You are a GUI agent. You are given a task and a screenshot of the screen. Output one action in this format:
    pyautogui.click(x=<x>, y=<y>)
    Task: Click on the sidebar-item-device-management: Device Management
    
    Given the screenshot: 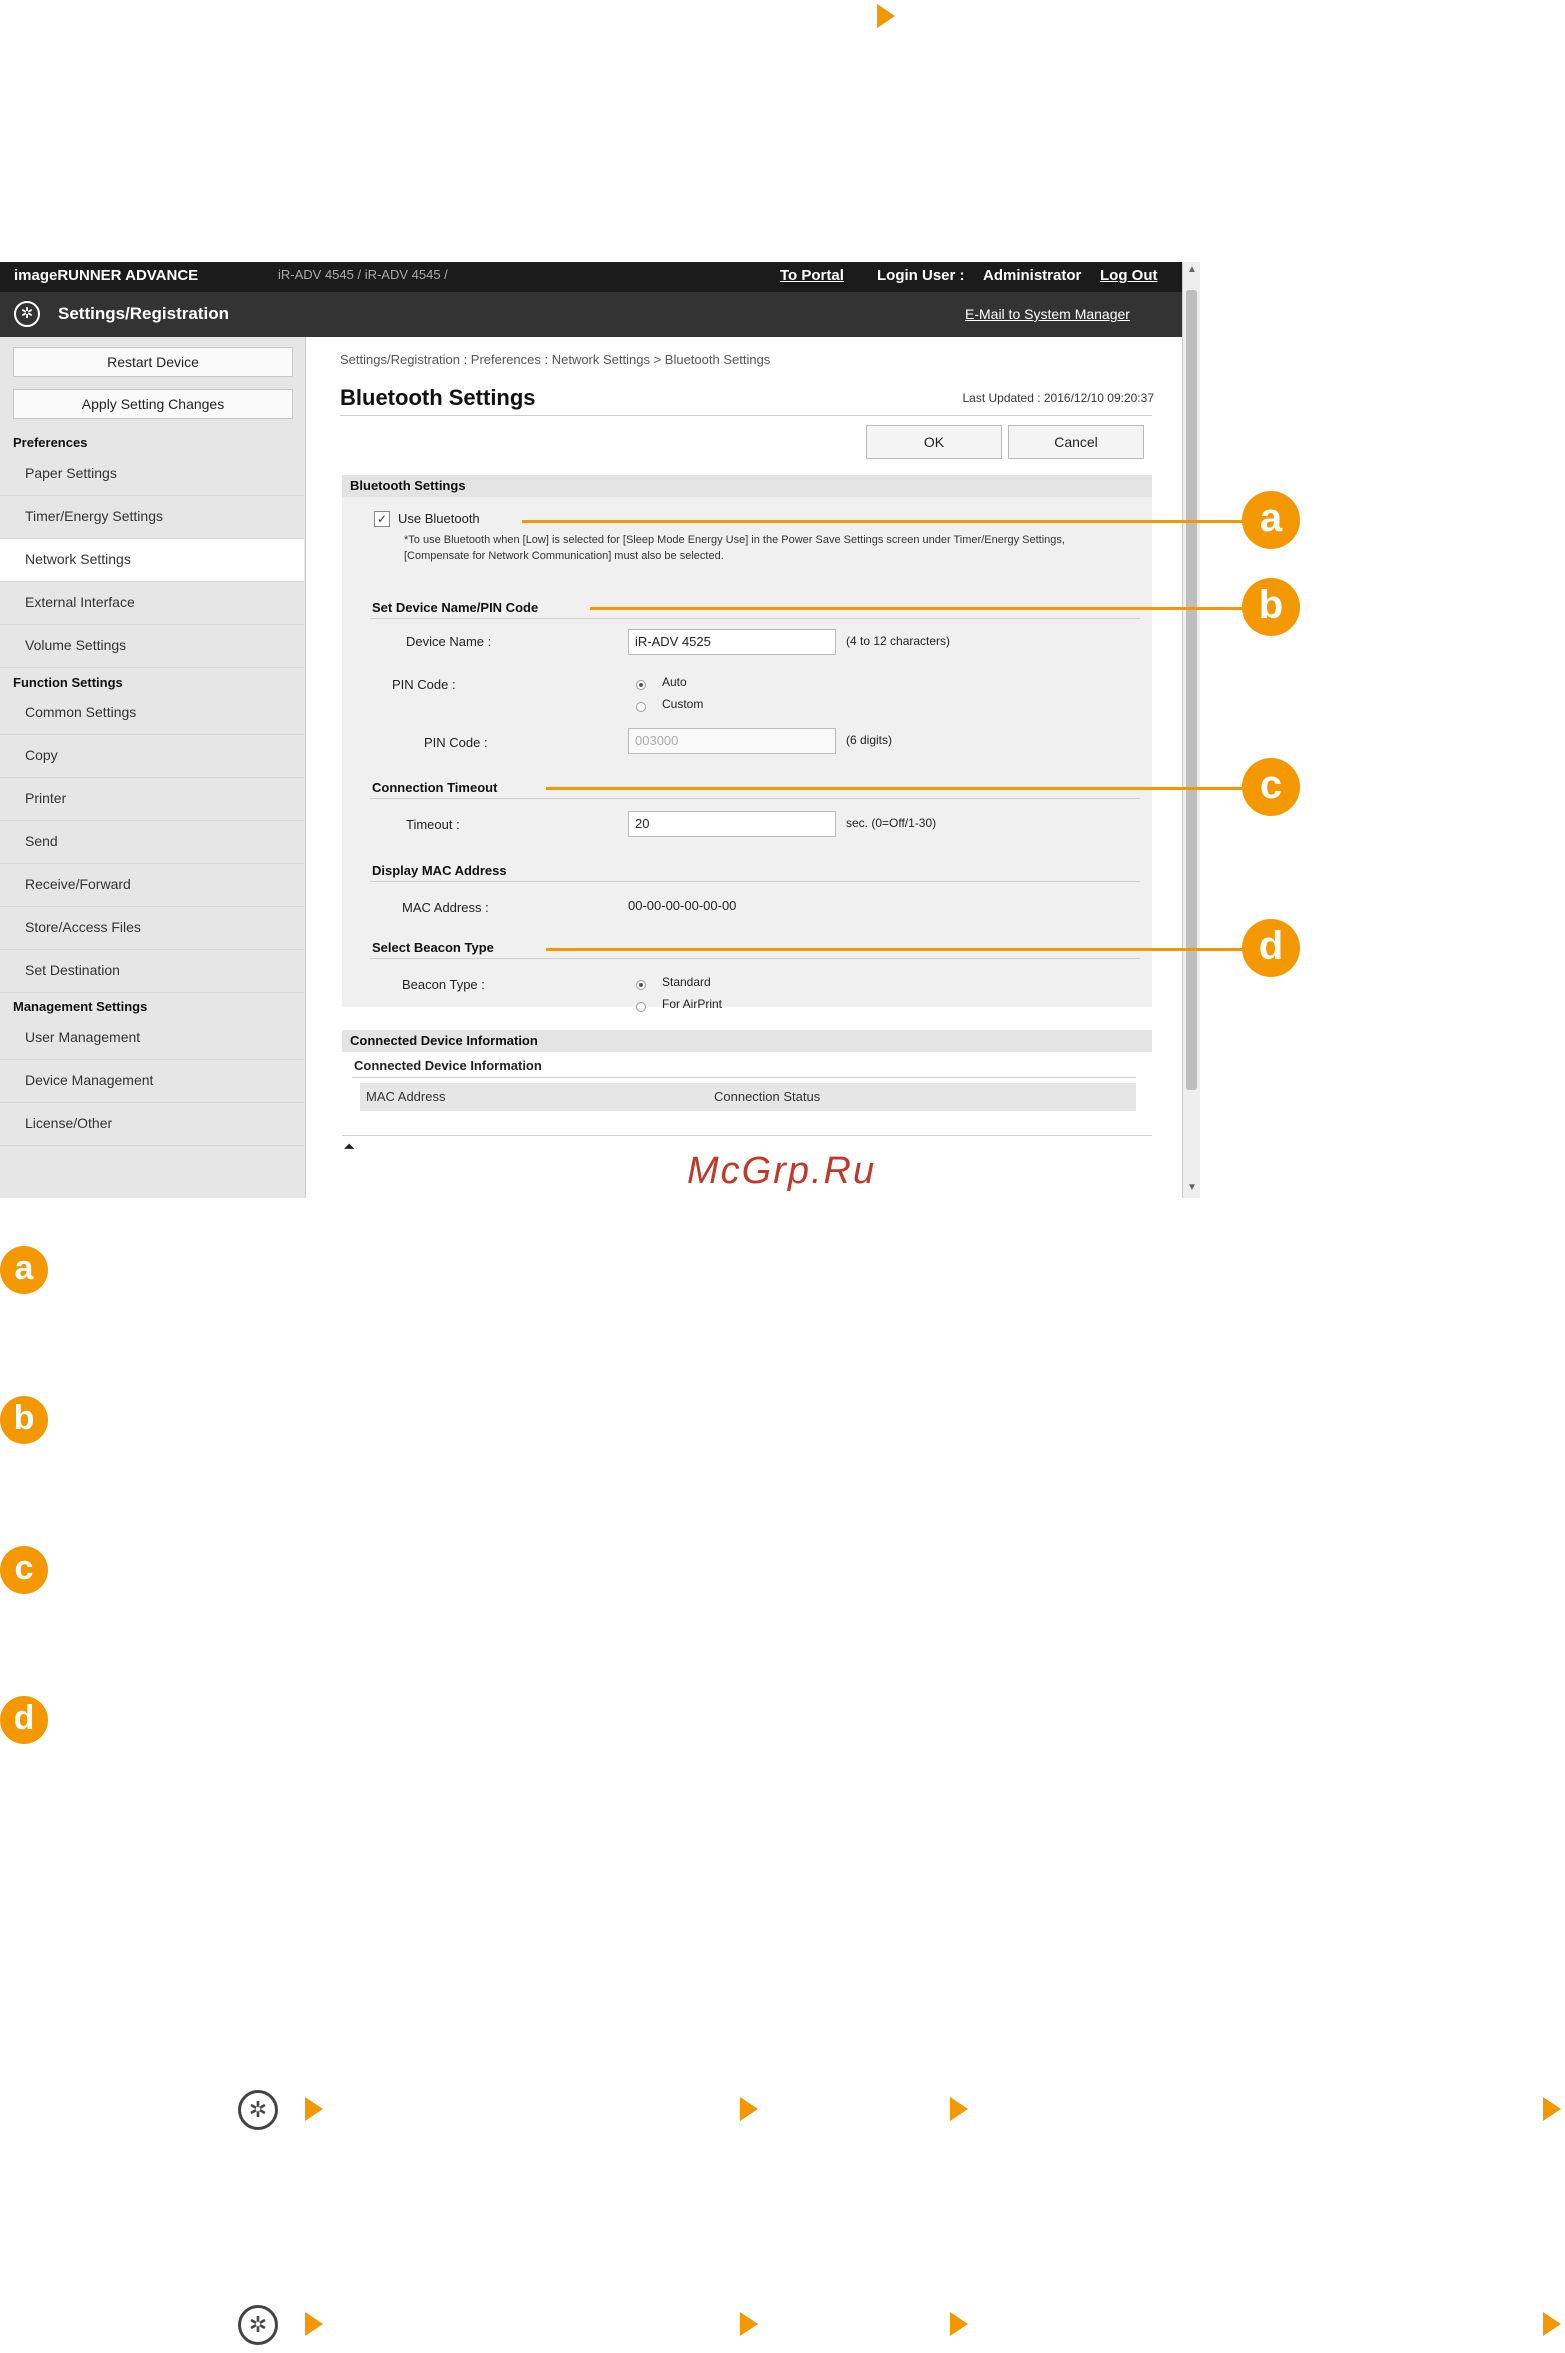 What is the action you would take?
    pyautogui.click(x=152, y=1081)
    